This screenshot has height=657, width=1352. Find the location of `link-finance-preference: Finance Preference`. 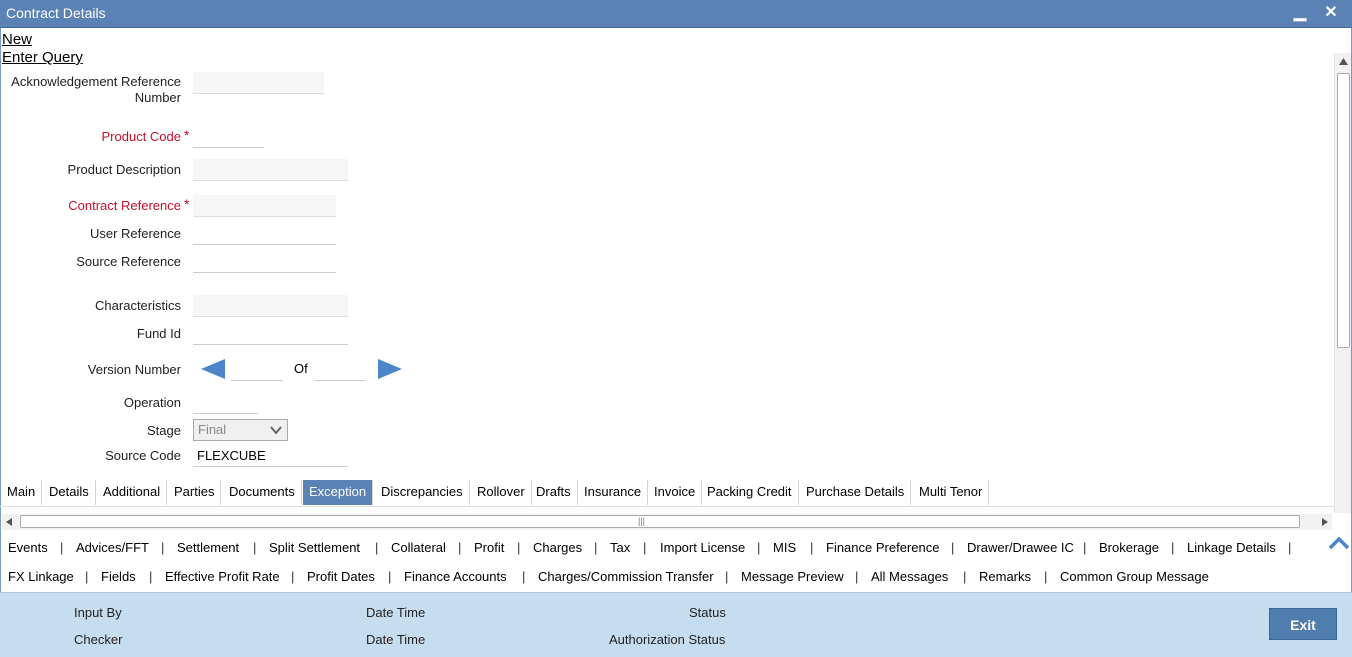

link-finance-preference: Finance Preference is located at coordinates (882, 547).